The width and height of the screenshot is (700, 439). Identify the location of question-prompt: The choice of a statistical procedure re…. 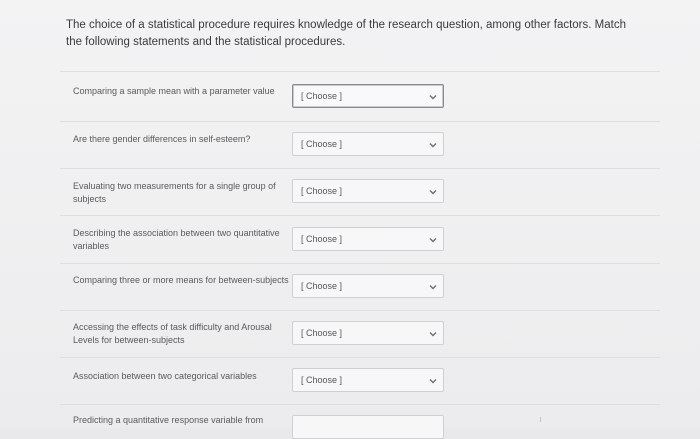
(346, 33).